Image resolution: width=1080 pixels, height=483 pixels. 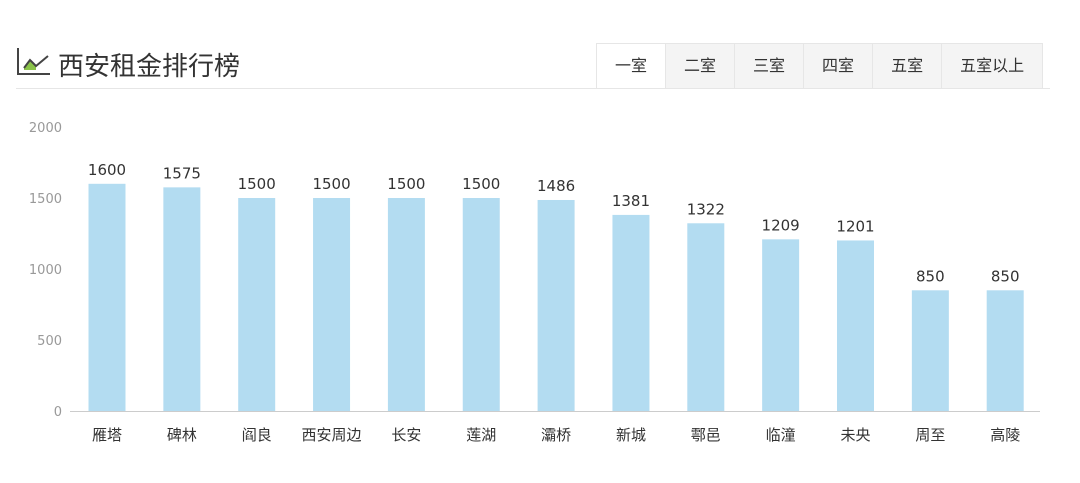 What do you see at coordinates (49, 341) in the screenshot?
I see `y-tick-label: 500` at bounding box center [49, 341].